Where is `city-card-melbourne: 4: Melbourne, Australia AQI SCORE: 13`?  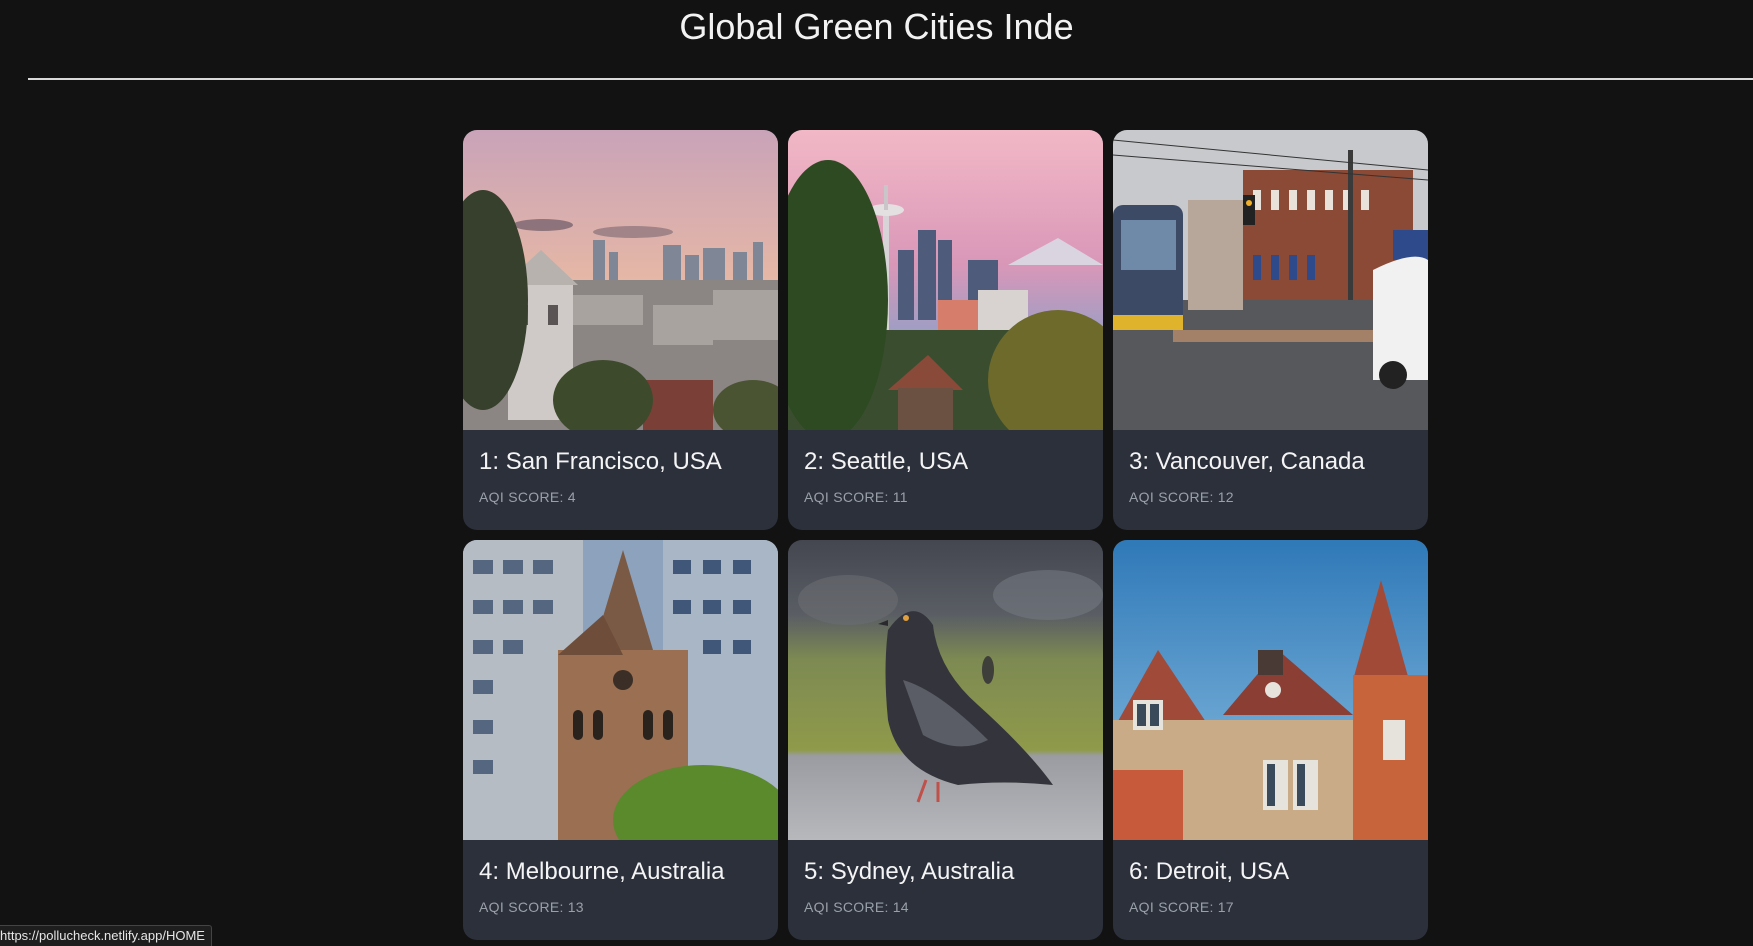
city-card-melbourne: 4: Melbourne, Australia AQI SCORE: 13 is located at coordinates (620, 740).